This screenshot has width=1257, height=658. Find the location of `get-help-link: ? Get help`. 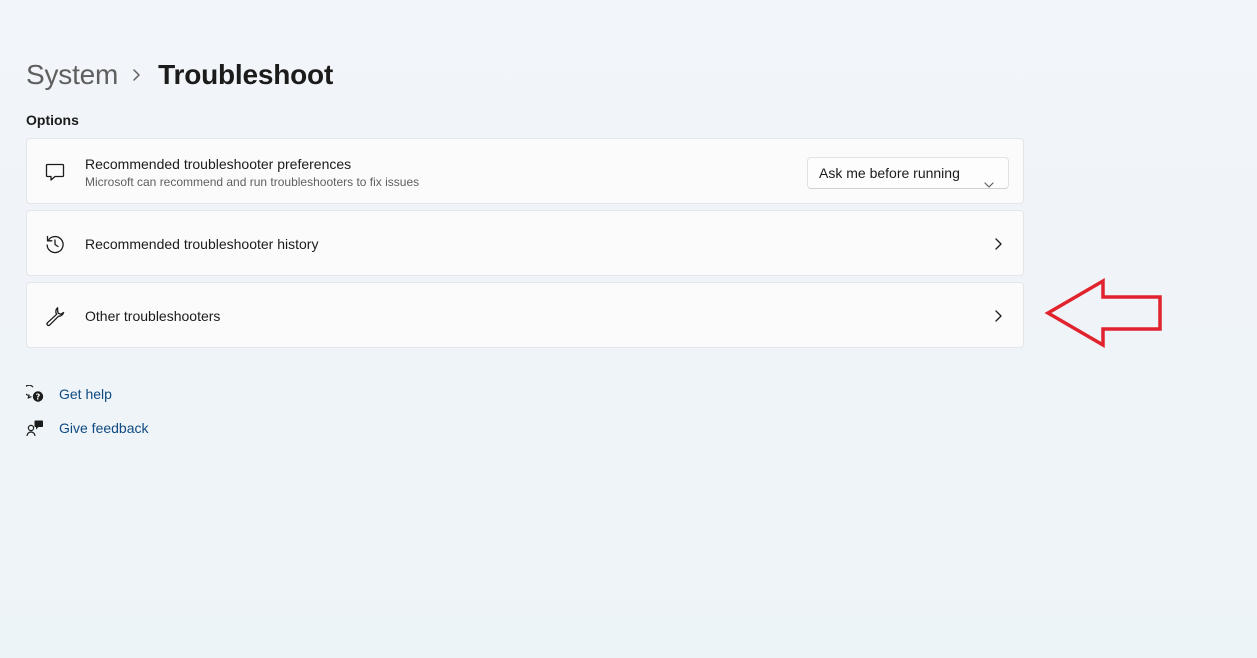

get-help-link: ? Get help is located at coordinates (67, 394).